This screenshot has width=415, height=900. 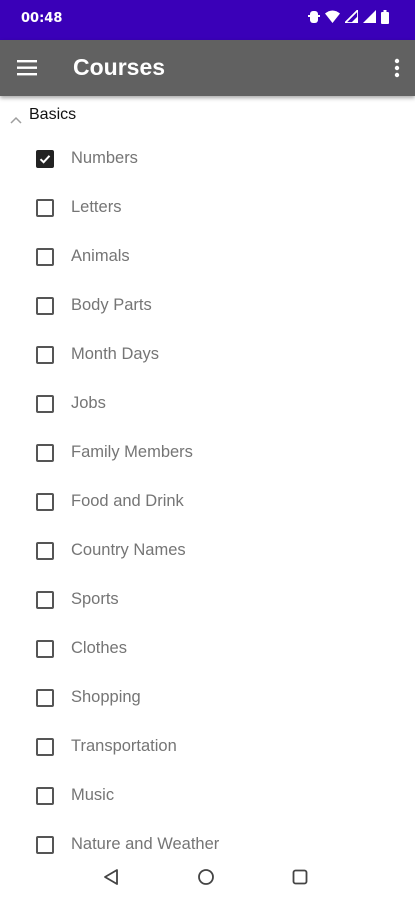 What do you see at coordinates (207, 256) in the screenshot?
I see `list-item: Animals` at bounding box center [207, 256].